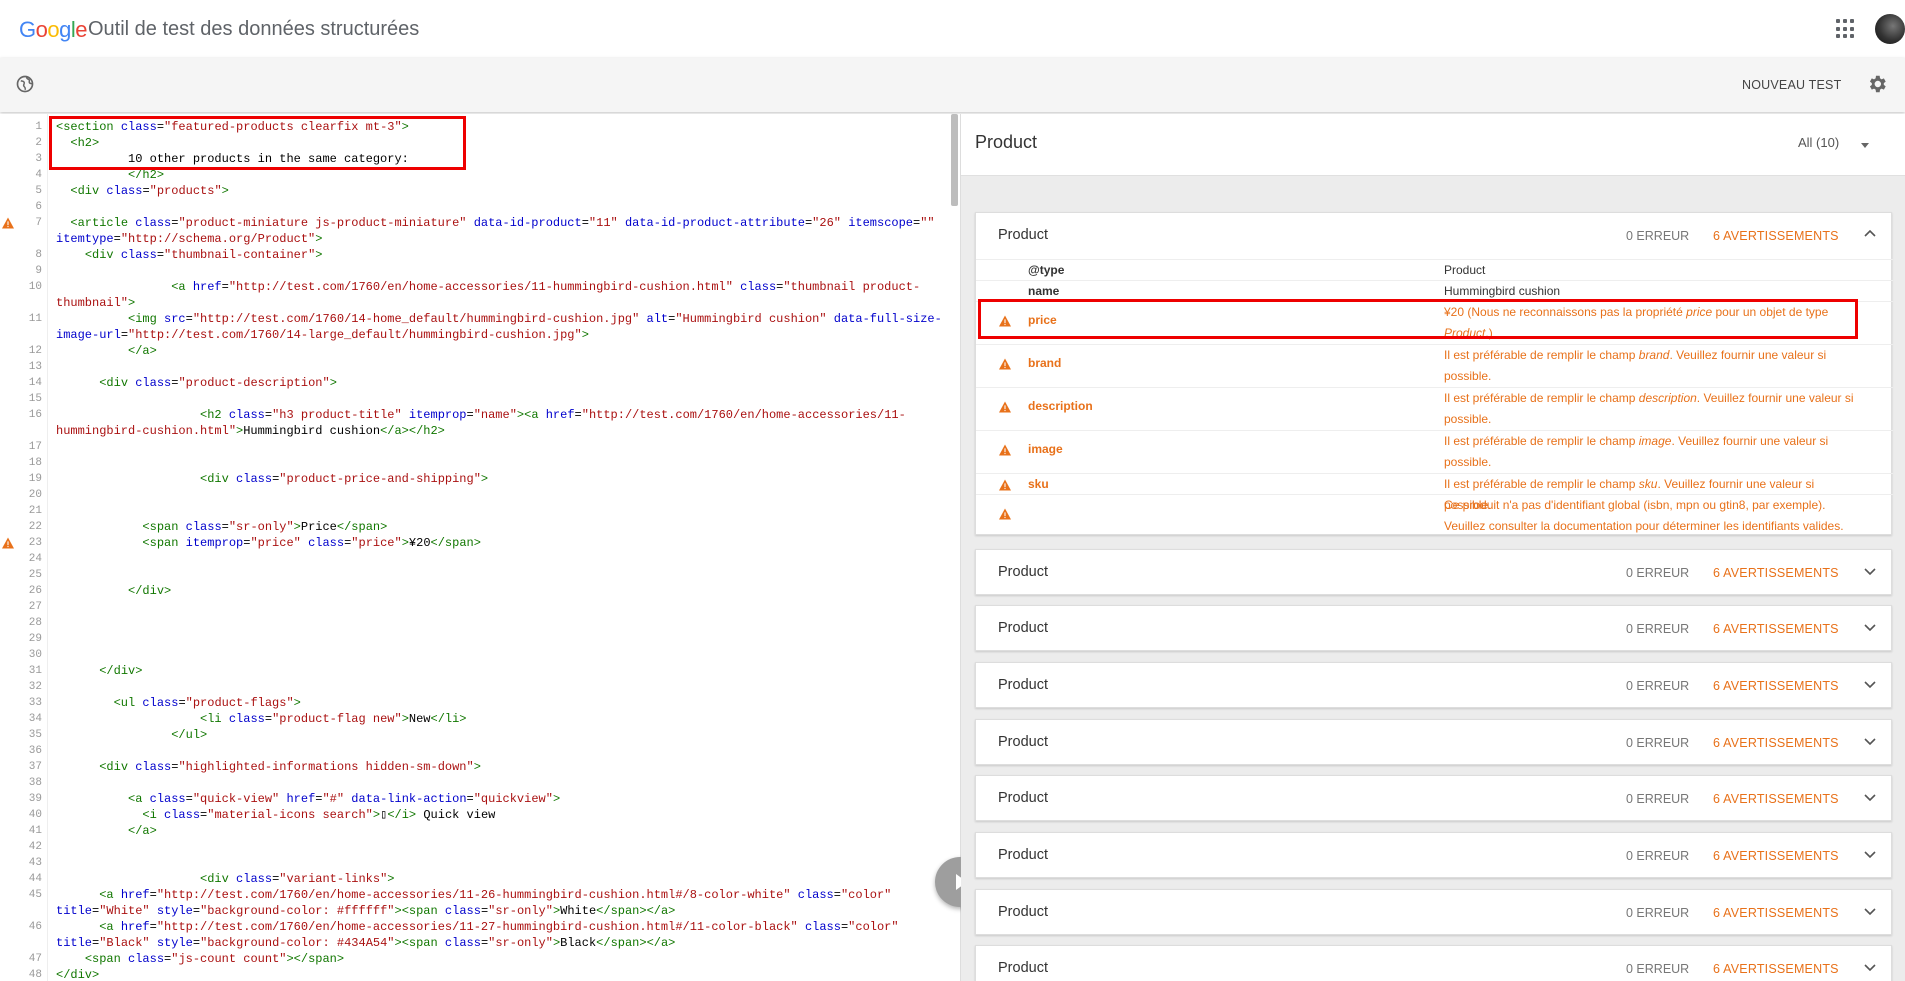 The width and height of the screenshot is (1905, 981). I want to click on avatar, so click(1890, 29).